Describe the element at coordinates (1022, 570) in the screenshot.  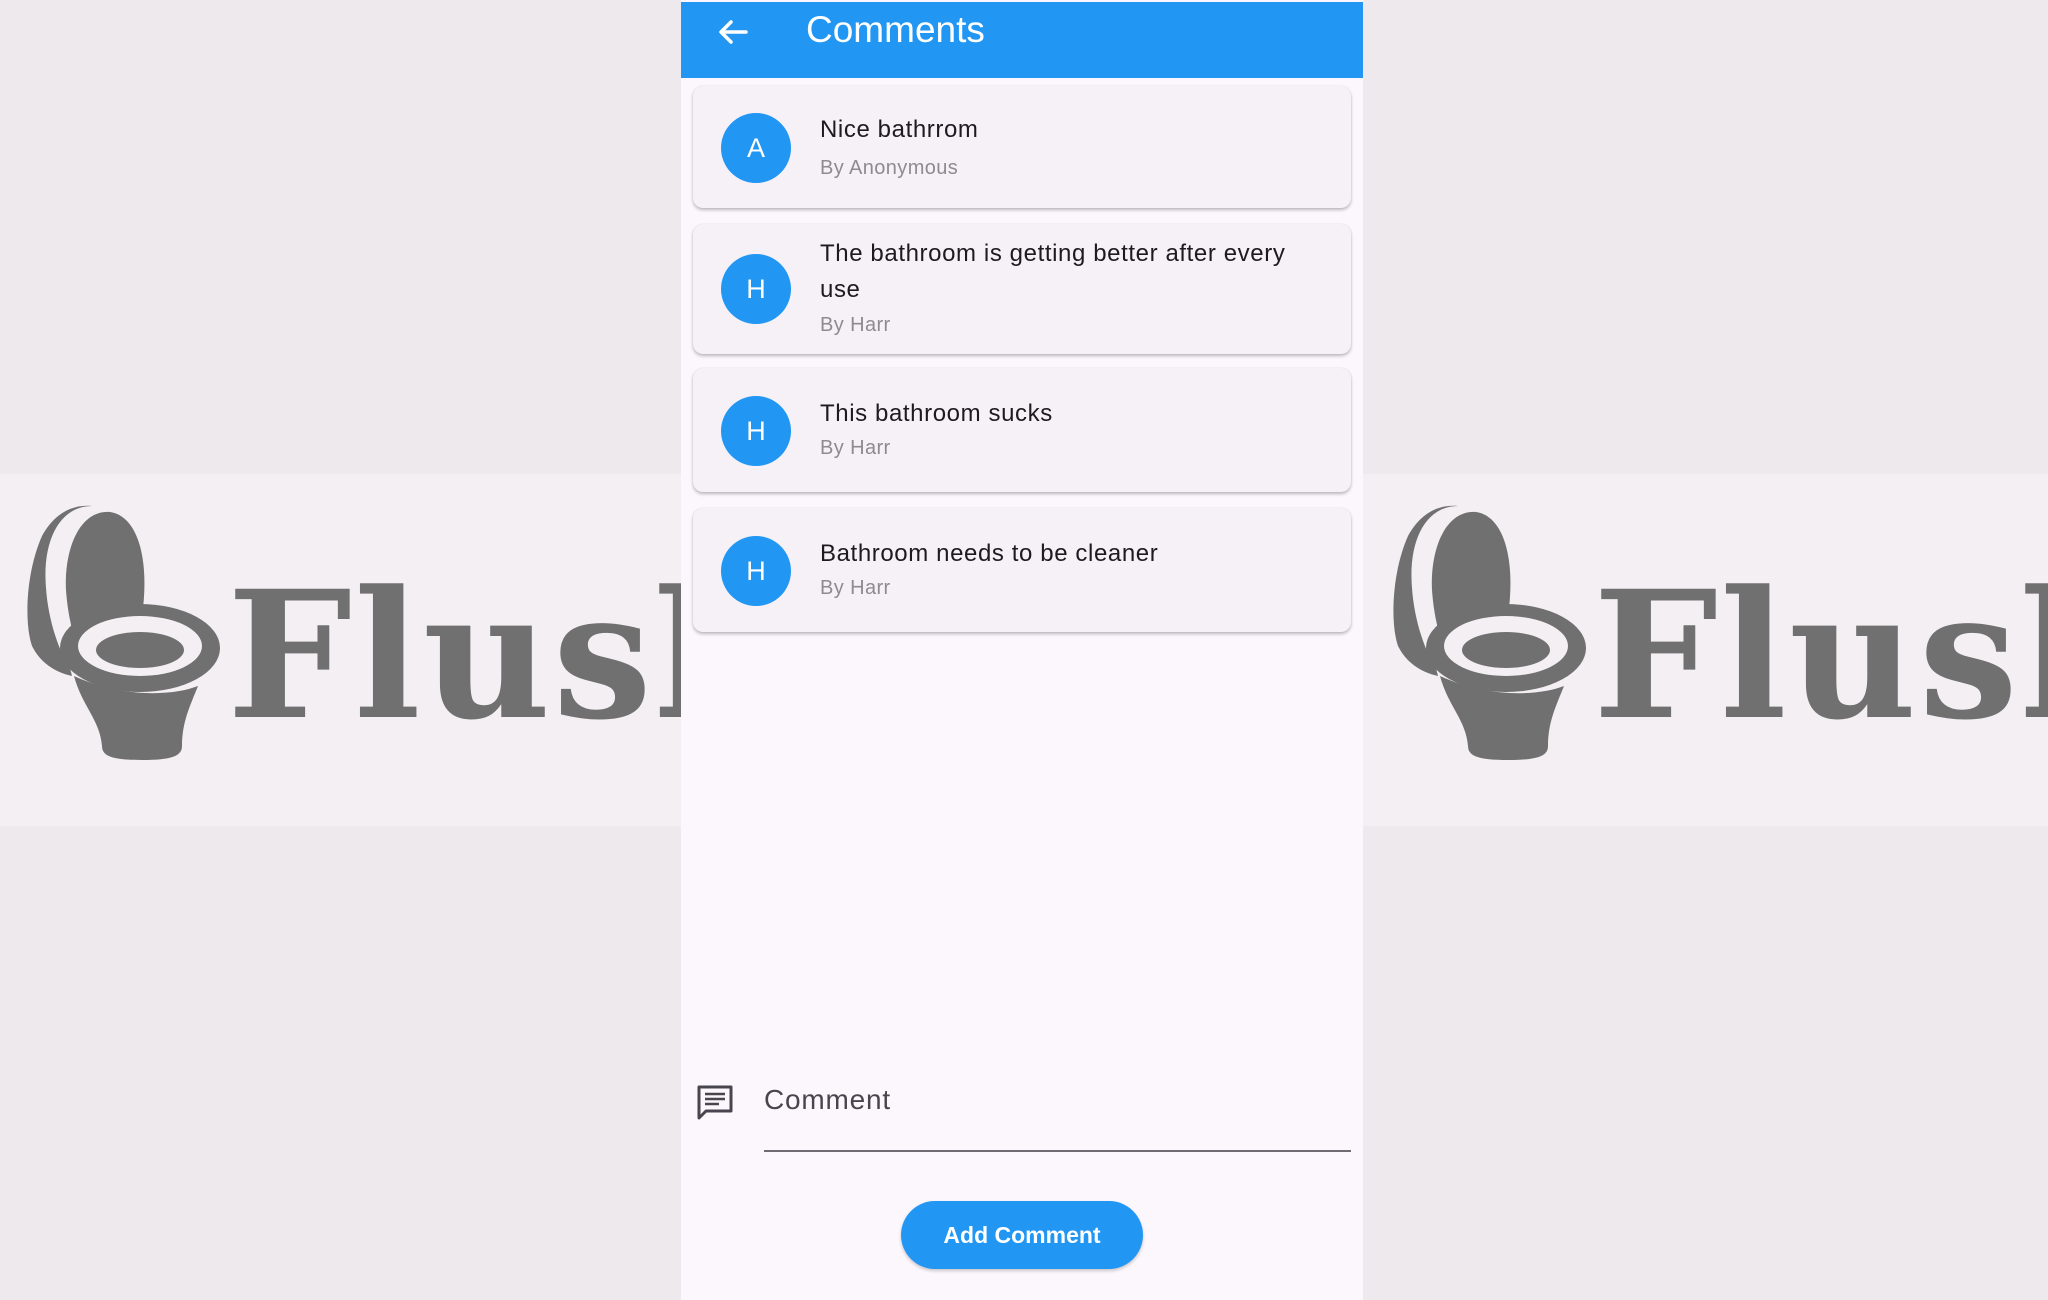
I see `comment-card: H Bathroom needs to be cleaner By Harr` at that location.